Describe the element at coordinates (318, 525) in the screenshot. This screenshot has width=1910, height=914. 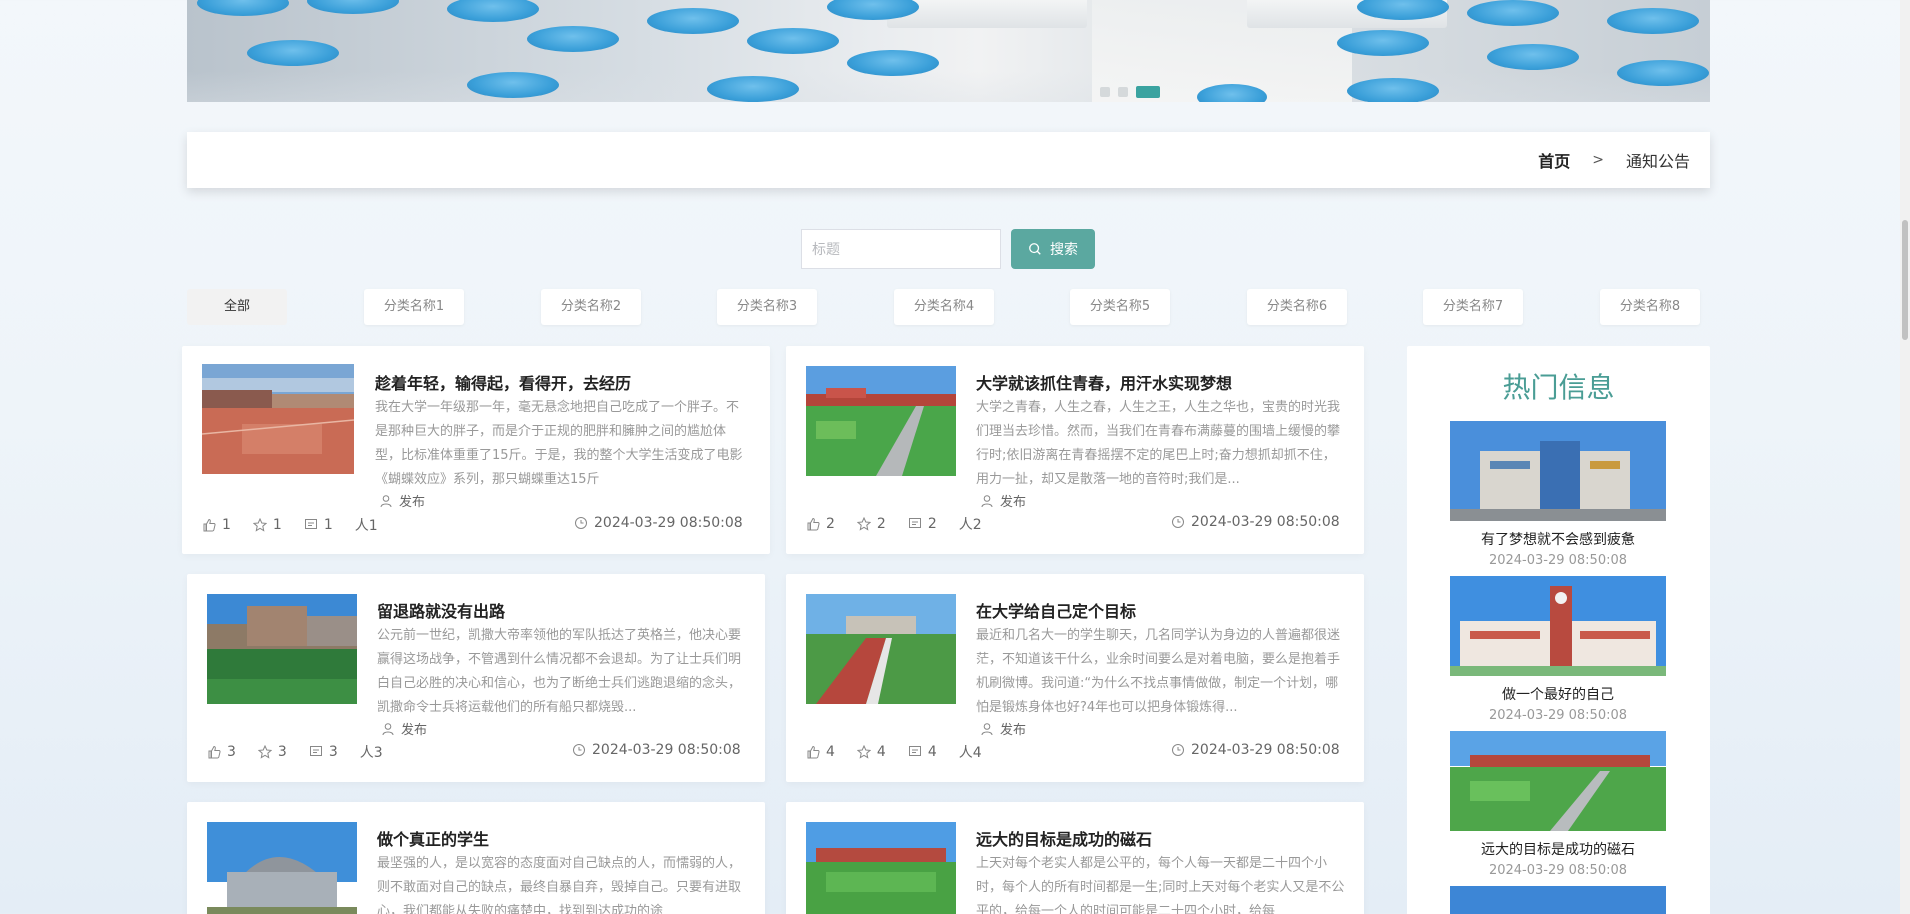
I see `comment-count: 1` at that location.